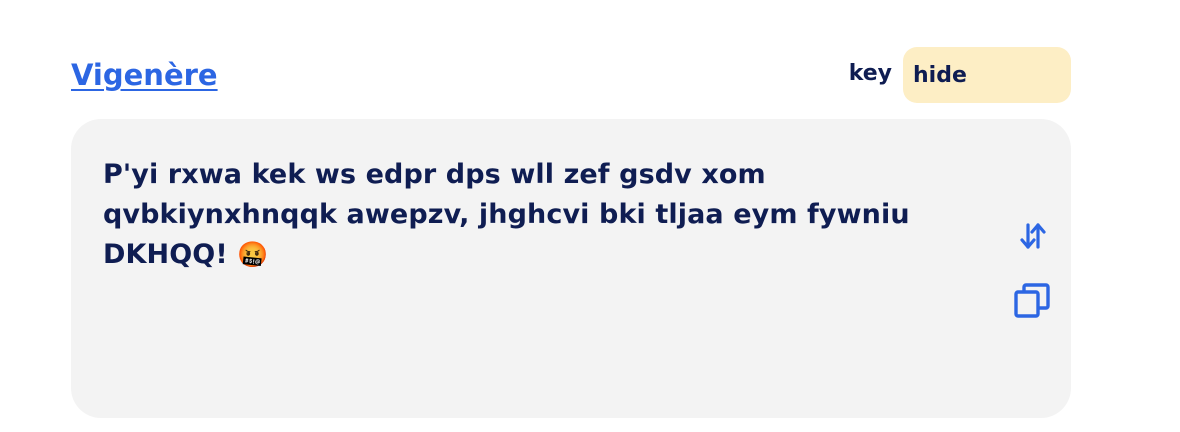 The image size is (1180, 432). What do you see at coordinates (987, 75) in the screenshot?
I see `key-input` at bounding box center [987, 75].